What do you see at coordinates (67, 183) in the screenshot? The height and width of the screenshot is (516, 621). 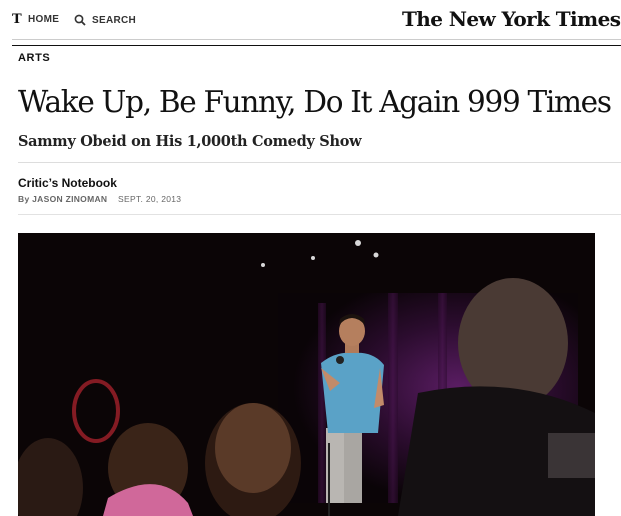 I see `column-kicker: Critic’s Notebook` at bounding box center [67, 183].